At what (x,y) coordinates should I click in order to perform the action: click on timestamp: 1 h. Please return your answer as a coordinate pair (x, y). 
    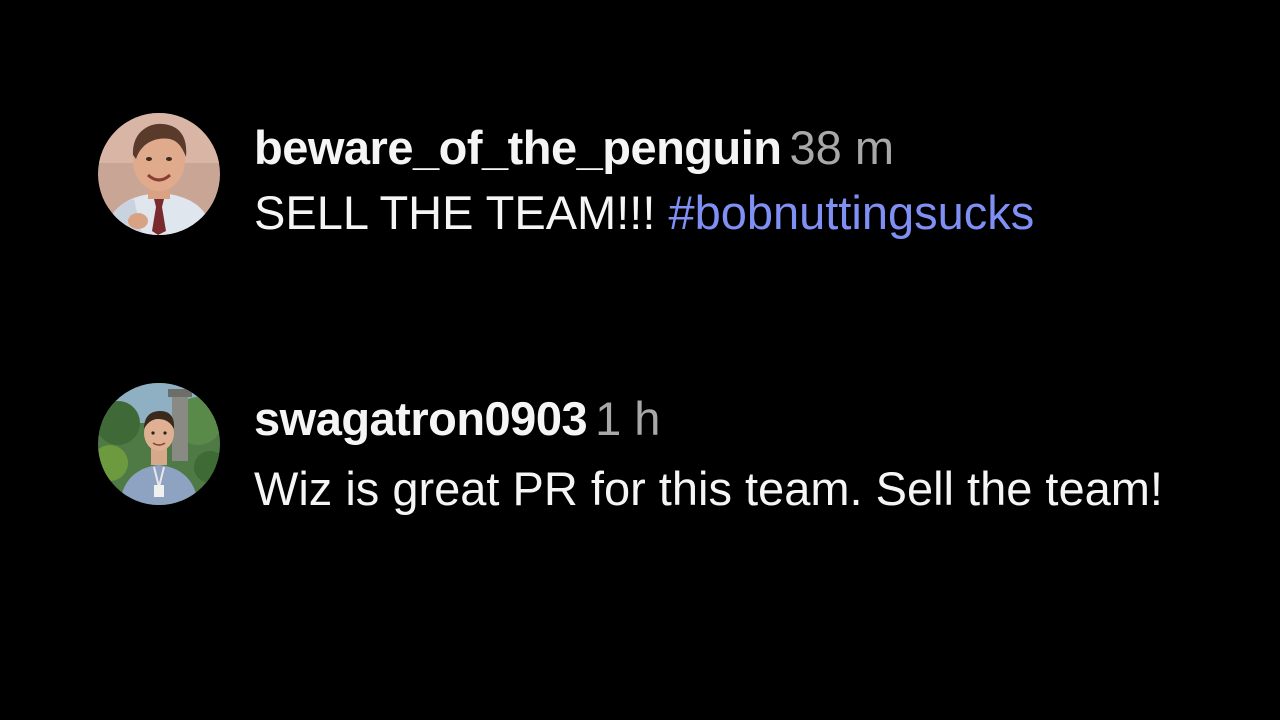
    Looking at the image, I should click on (628, 418).